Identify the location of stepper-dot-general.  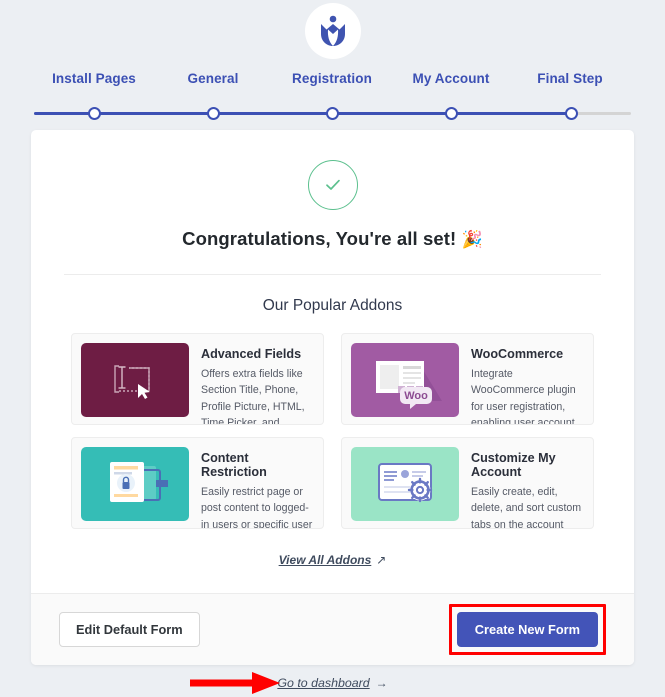
(213, 113).